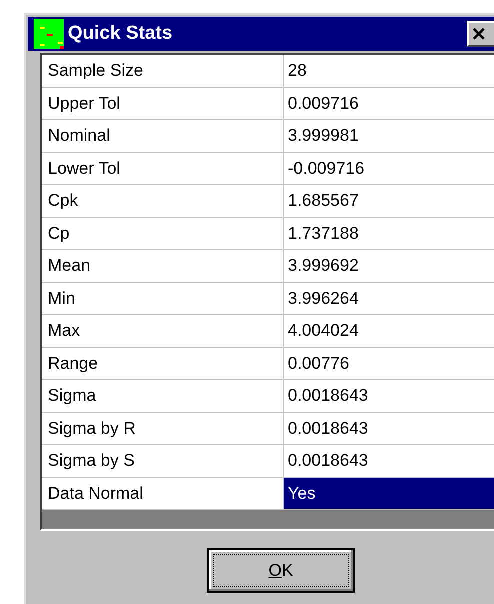  What do you see at coordinates (49, 34) in the screenshot?
I see `app-icon` at bounding box center [49, 34].